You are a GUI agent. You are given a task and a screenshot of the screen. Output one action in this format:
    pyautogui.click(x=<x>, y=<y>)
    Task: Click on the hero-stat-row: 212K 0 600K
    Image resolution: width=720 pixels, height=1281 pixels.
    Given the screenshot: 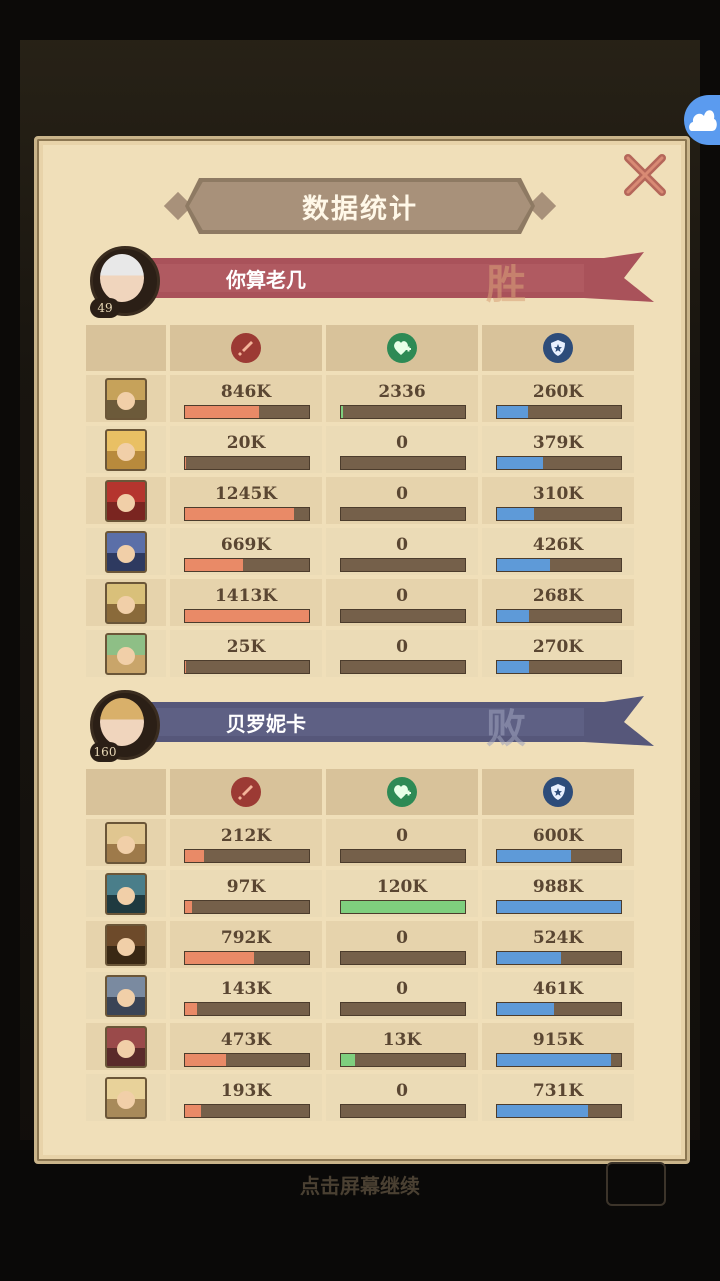 What is the action you would take?
    pyautogui.click(x=360, y=842)
    